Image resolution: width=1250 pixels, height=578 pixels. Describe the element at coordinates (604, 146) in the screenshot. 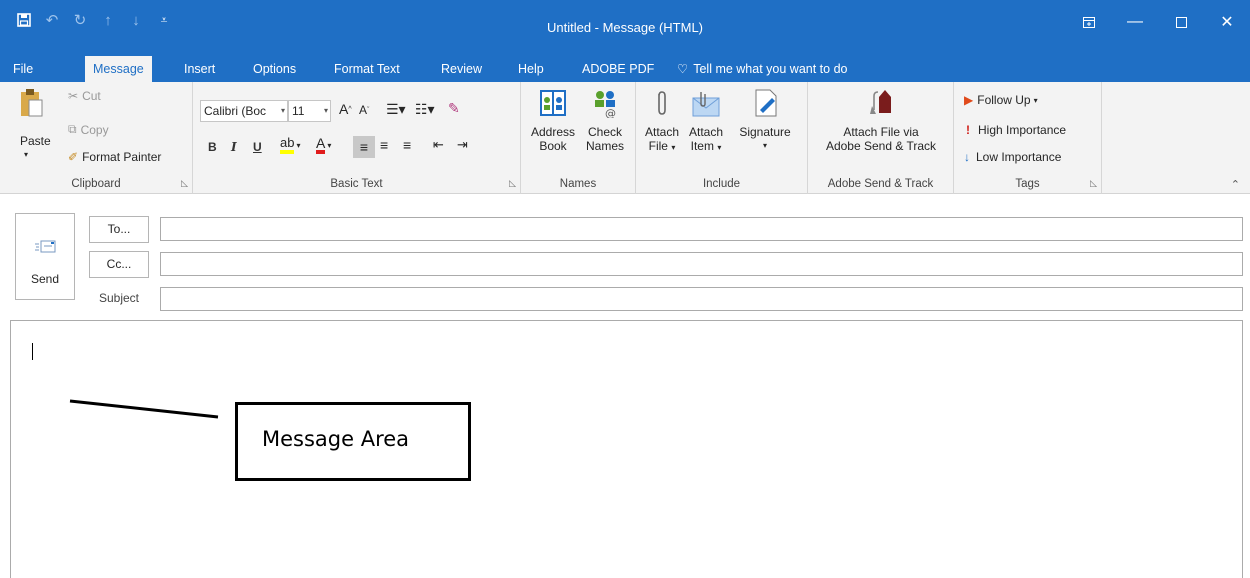

I see `check-names-label-2: Names` at that location.